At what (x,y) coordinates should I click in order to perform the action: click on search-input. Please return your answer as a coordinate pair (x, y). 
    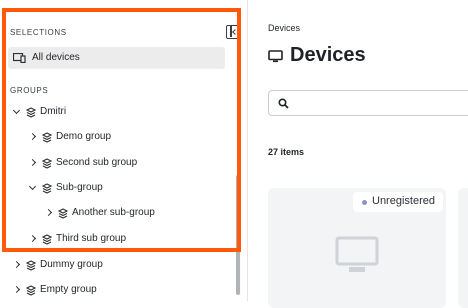
    Looking at the image, I should click on (368, 103).